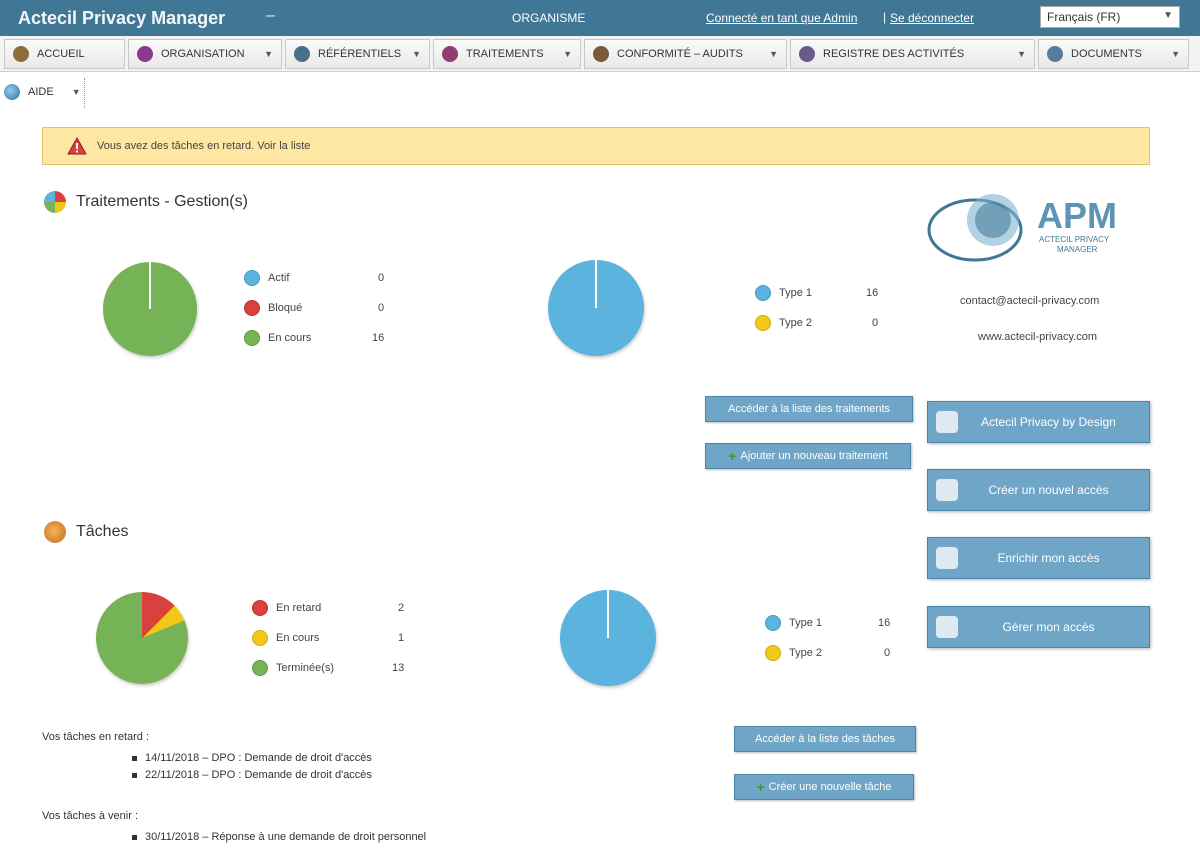  Describe the element at coordinates (1048, 422) in the screenshot. I see `button-label: Actecil Privacy by Design` at that location.